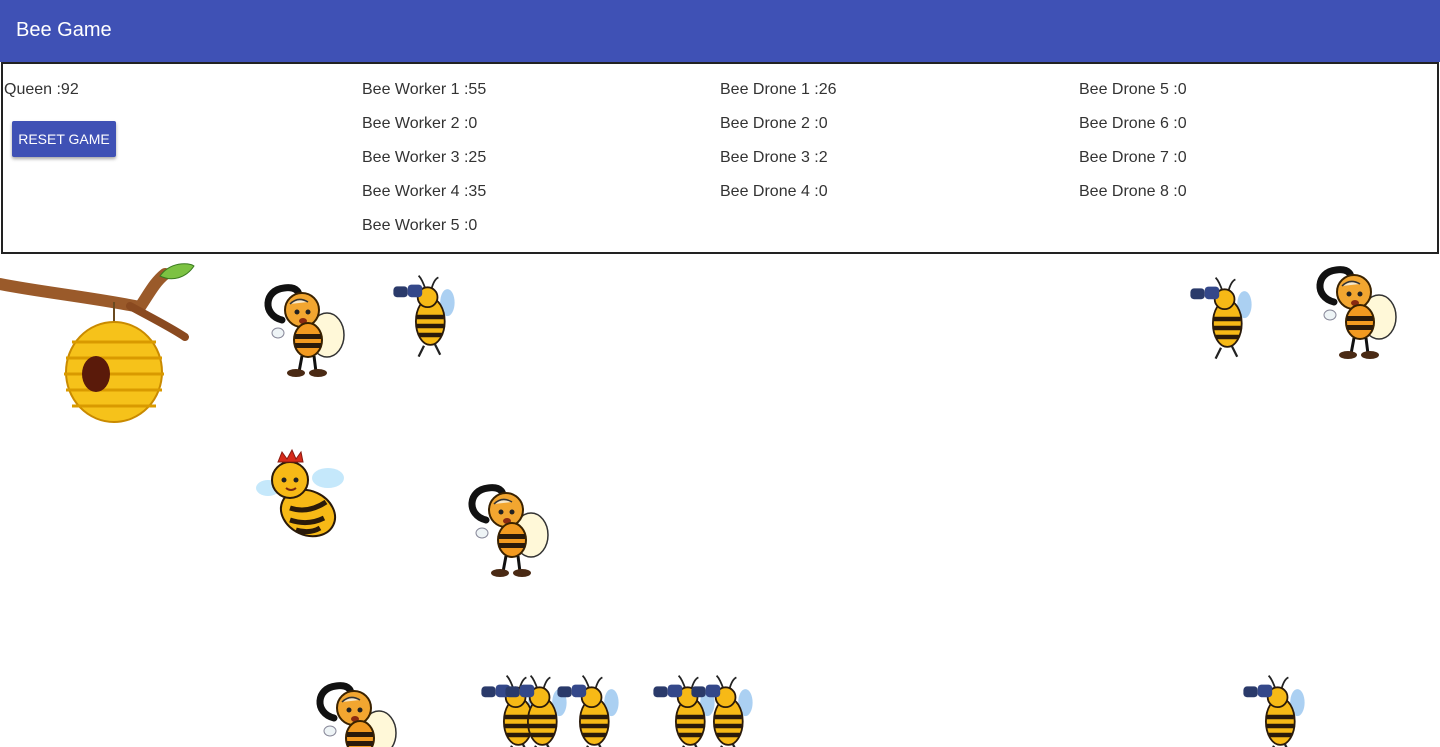 This screenshot has width=1440, height=747. Describe the element at coordinates (424, 89) in the screenshot. I see `worker-hp: Bee Worker 1 :55` at that location.